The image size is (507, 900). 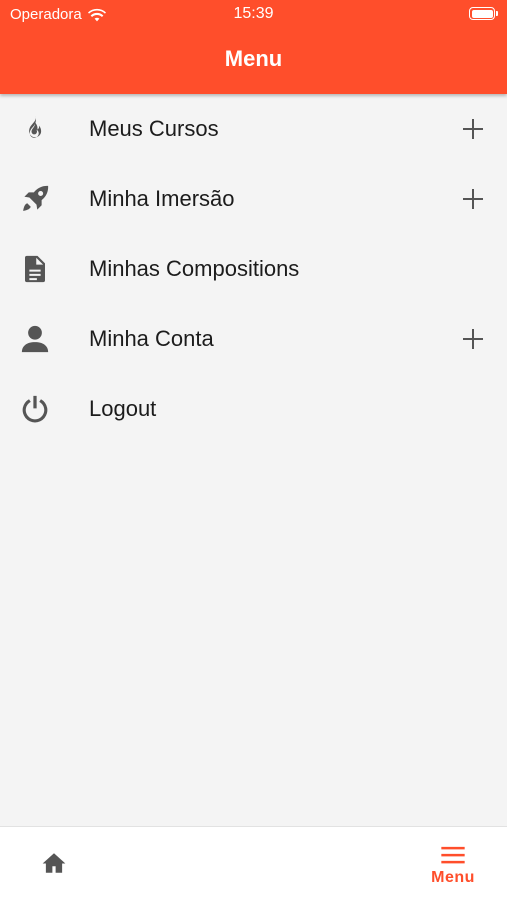 I want to click on tab-home, so click(x=54, y=863).